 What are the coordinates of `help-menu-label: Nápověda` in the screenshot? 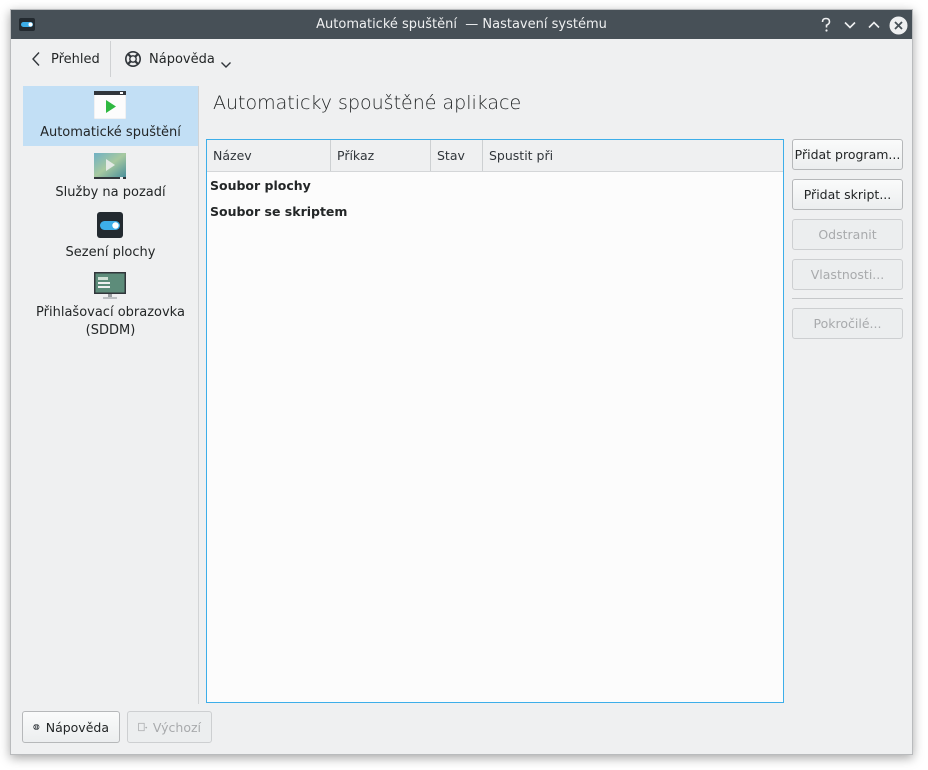 It's located at (182, 59).